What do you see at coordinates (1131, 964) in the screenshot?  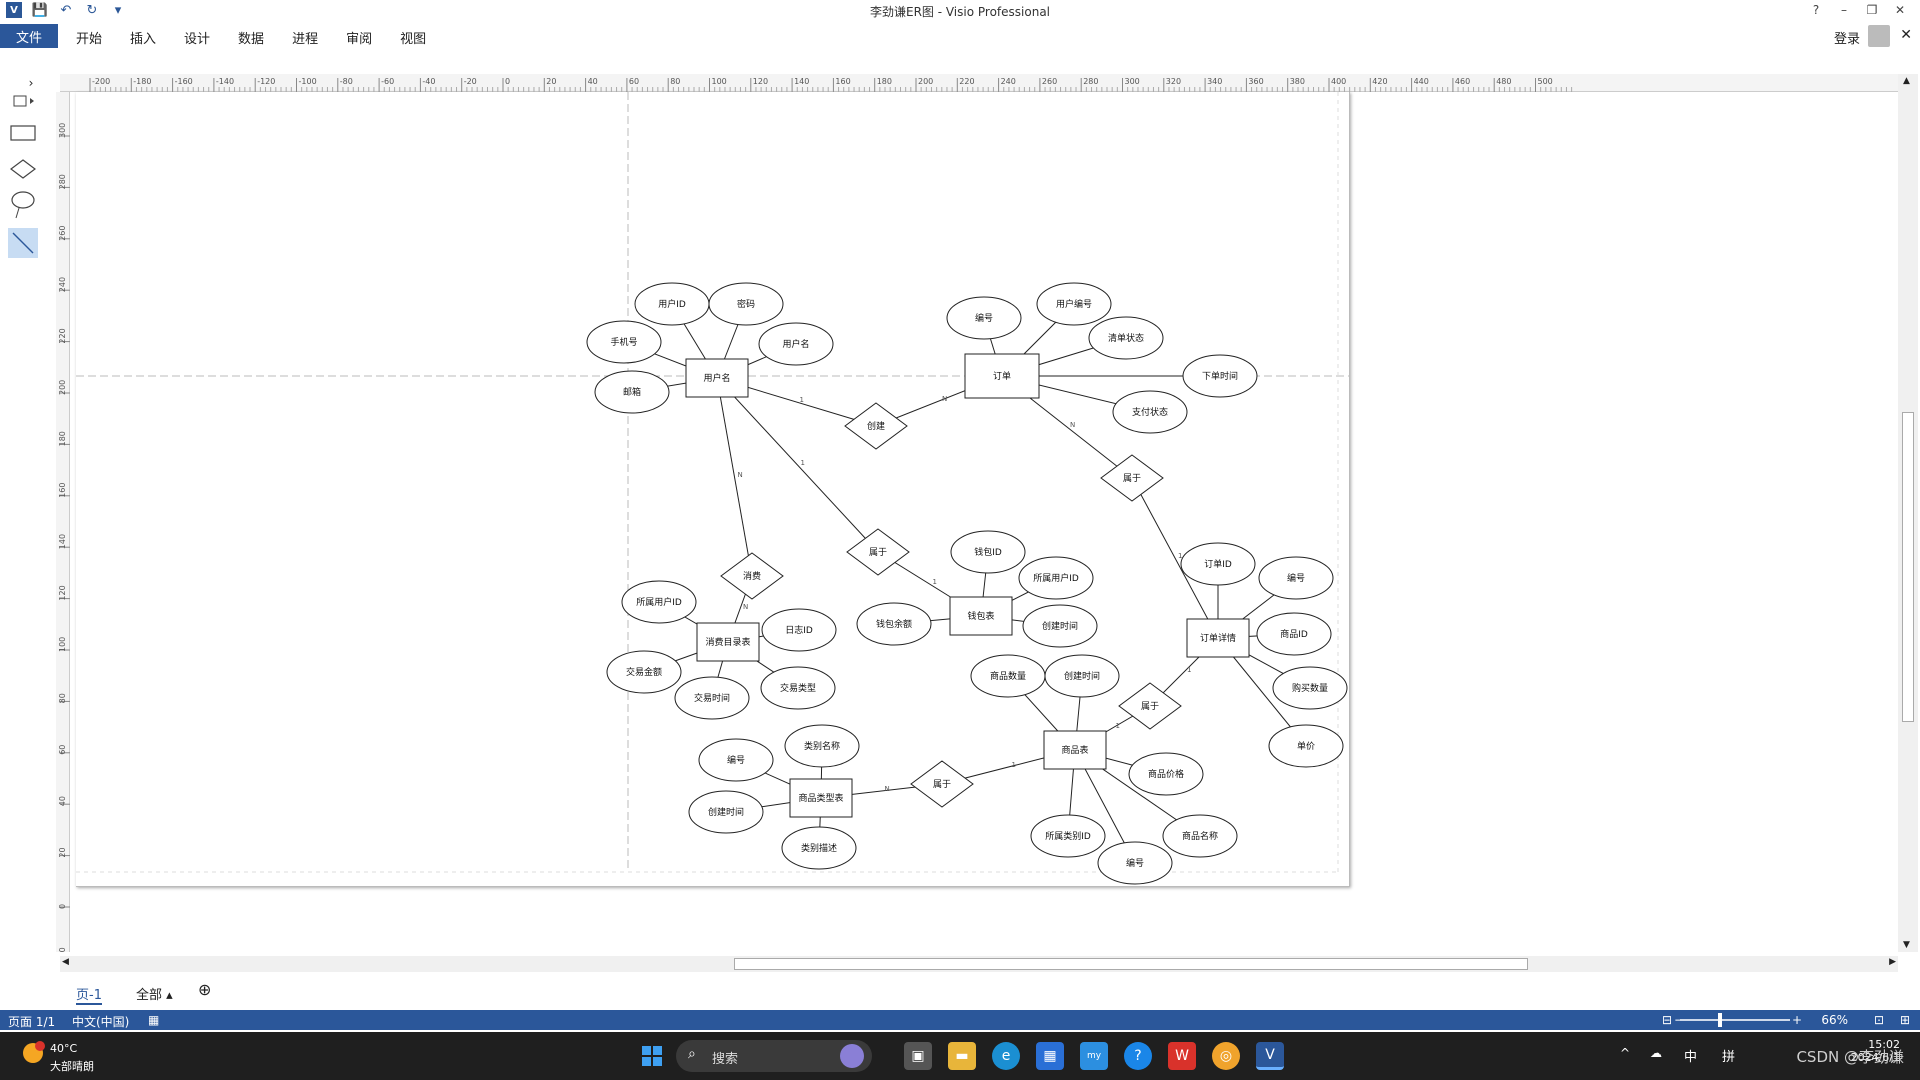 I see `horizontal-scroll-thumb` at bounding box center [1131, 964].